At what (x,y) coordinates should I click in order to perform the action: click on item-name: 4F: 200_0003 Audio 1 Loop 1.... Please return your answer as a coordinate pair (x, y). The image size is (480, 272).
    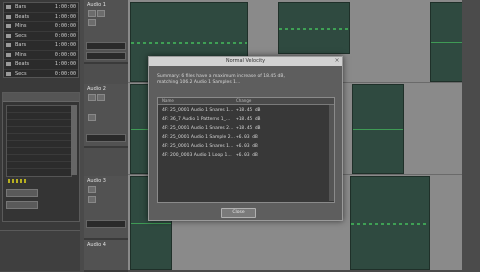
    Looking at the image, I should click on (197, 155).